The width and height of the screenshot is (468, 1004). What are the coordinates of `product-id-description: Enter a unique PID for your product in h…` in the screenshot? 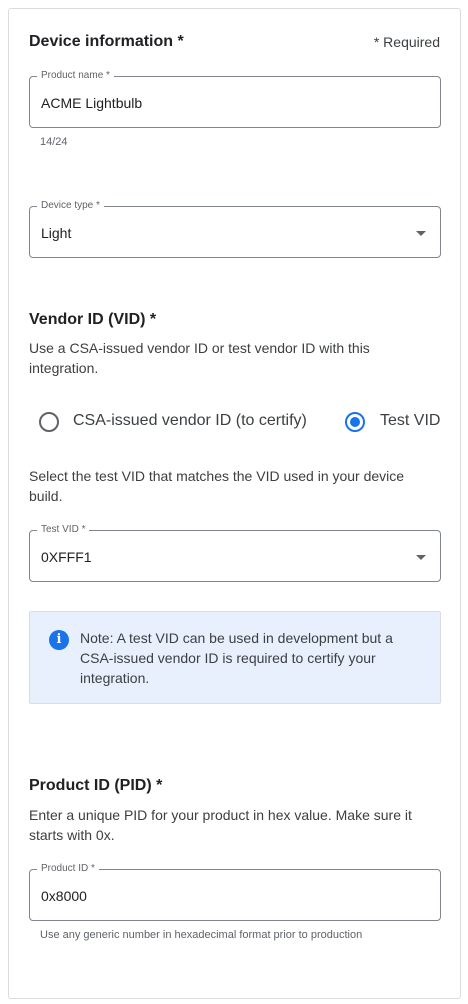 It's located at (220, 825).